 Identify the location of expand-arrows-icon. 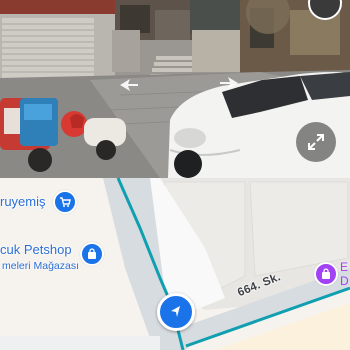
(316, 142).